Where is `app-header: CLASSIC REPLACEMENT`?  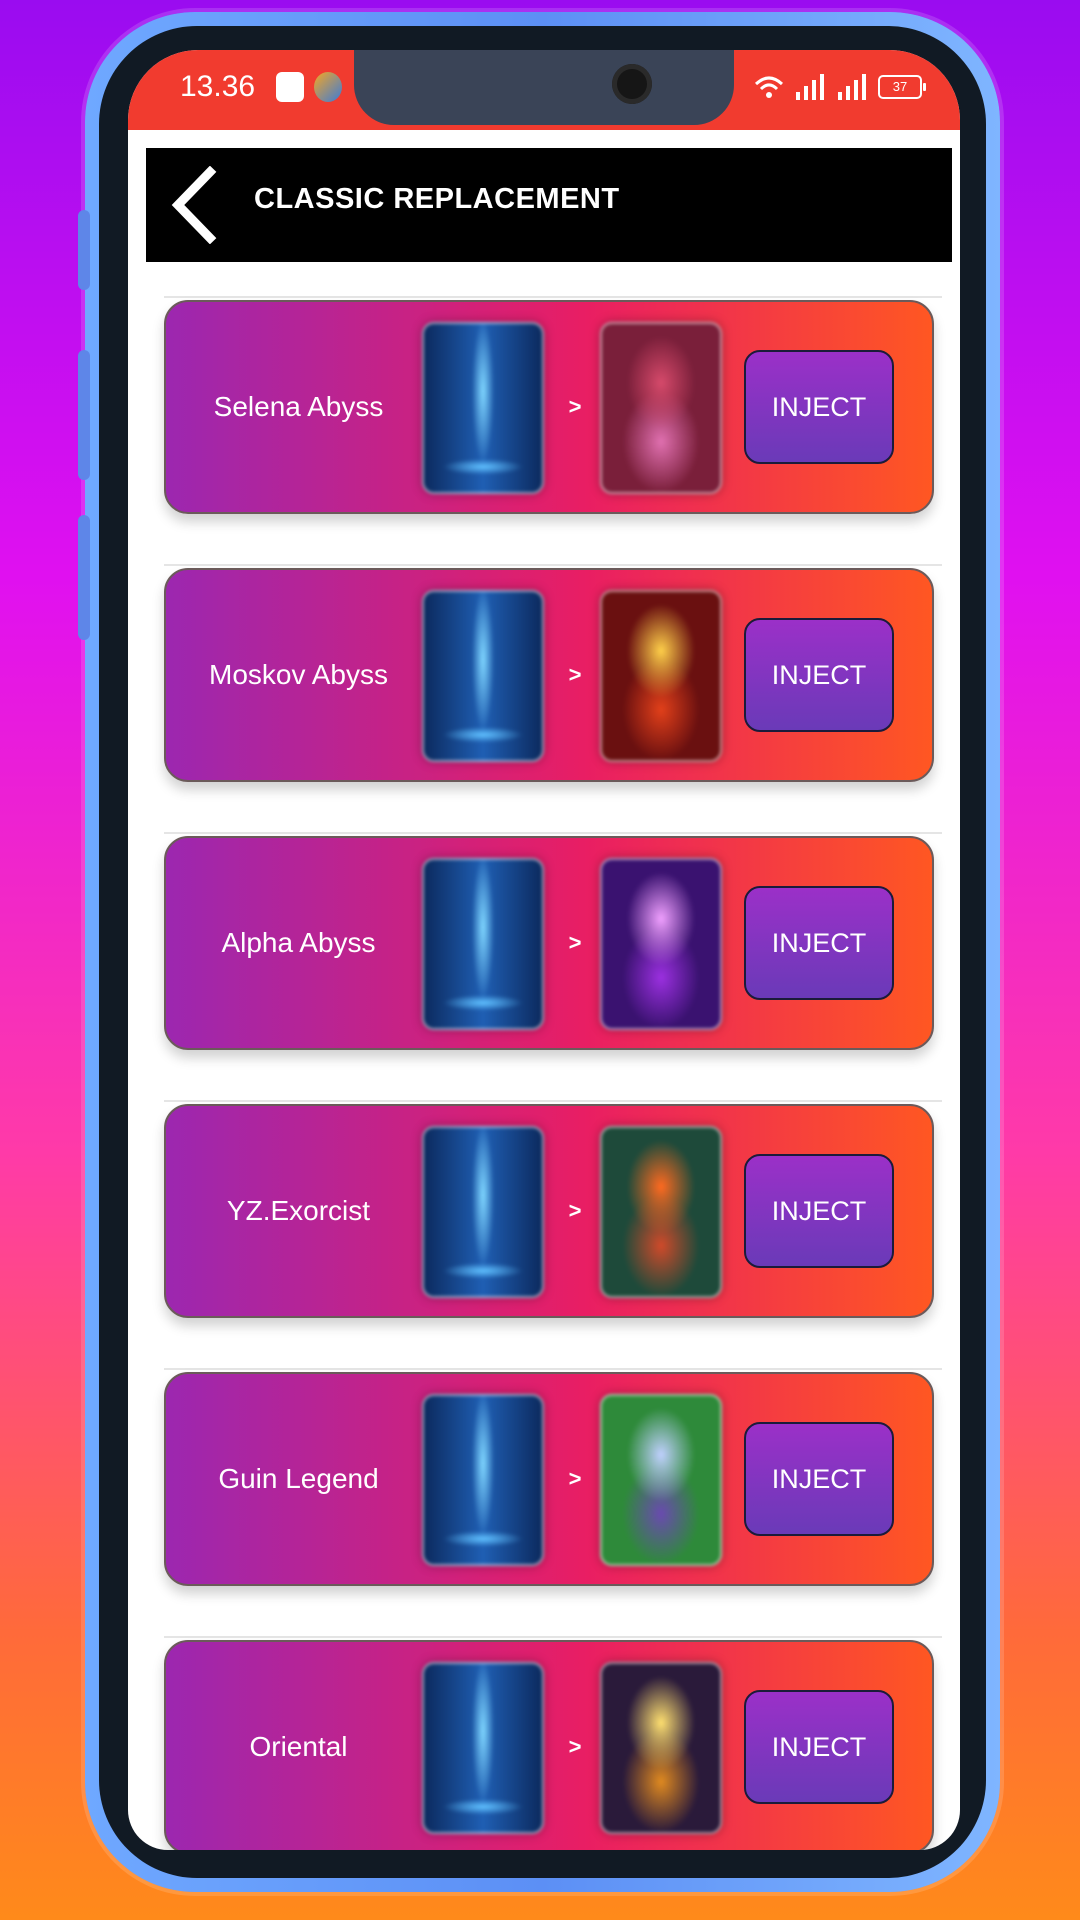
app-header: CLASSIC REPLACEMENT is located at coordinates (549, 205).